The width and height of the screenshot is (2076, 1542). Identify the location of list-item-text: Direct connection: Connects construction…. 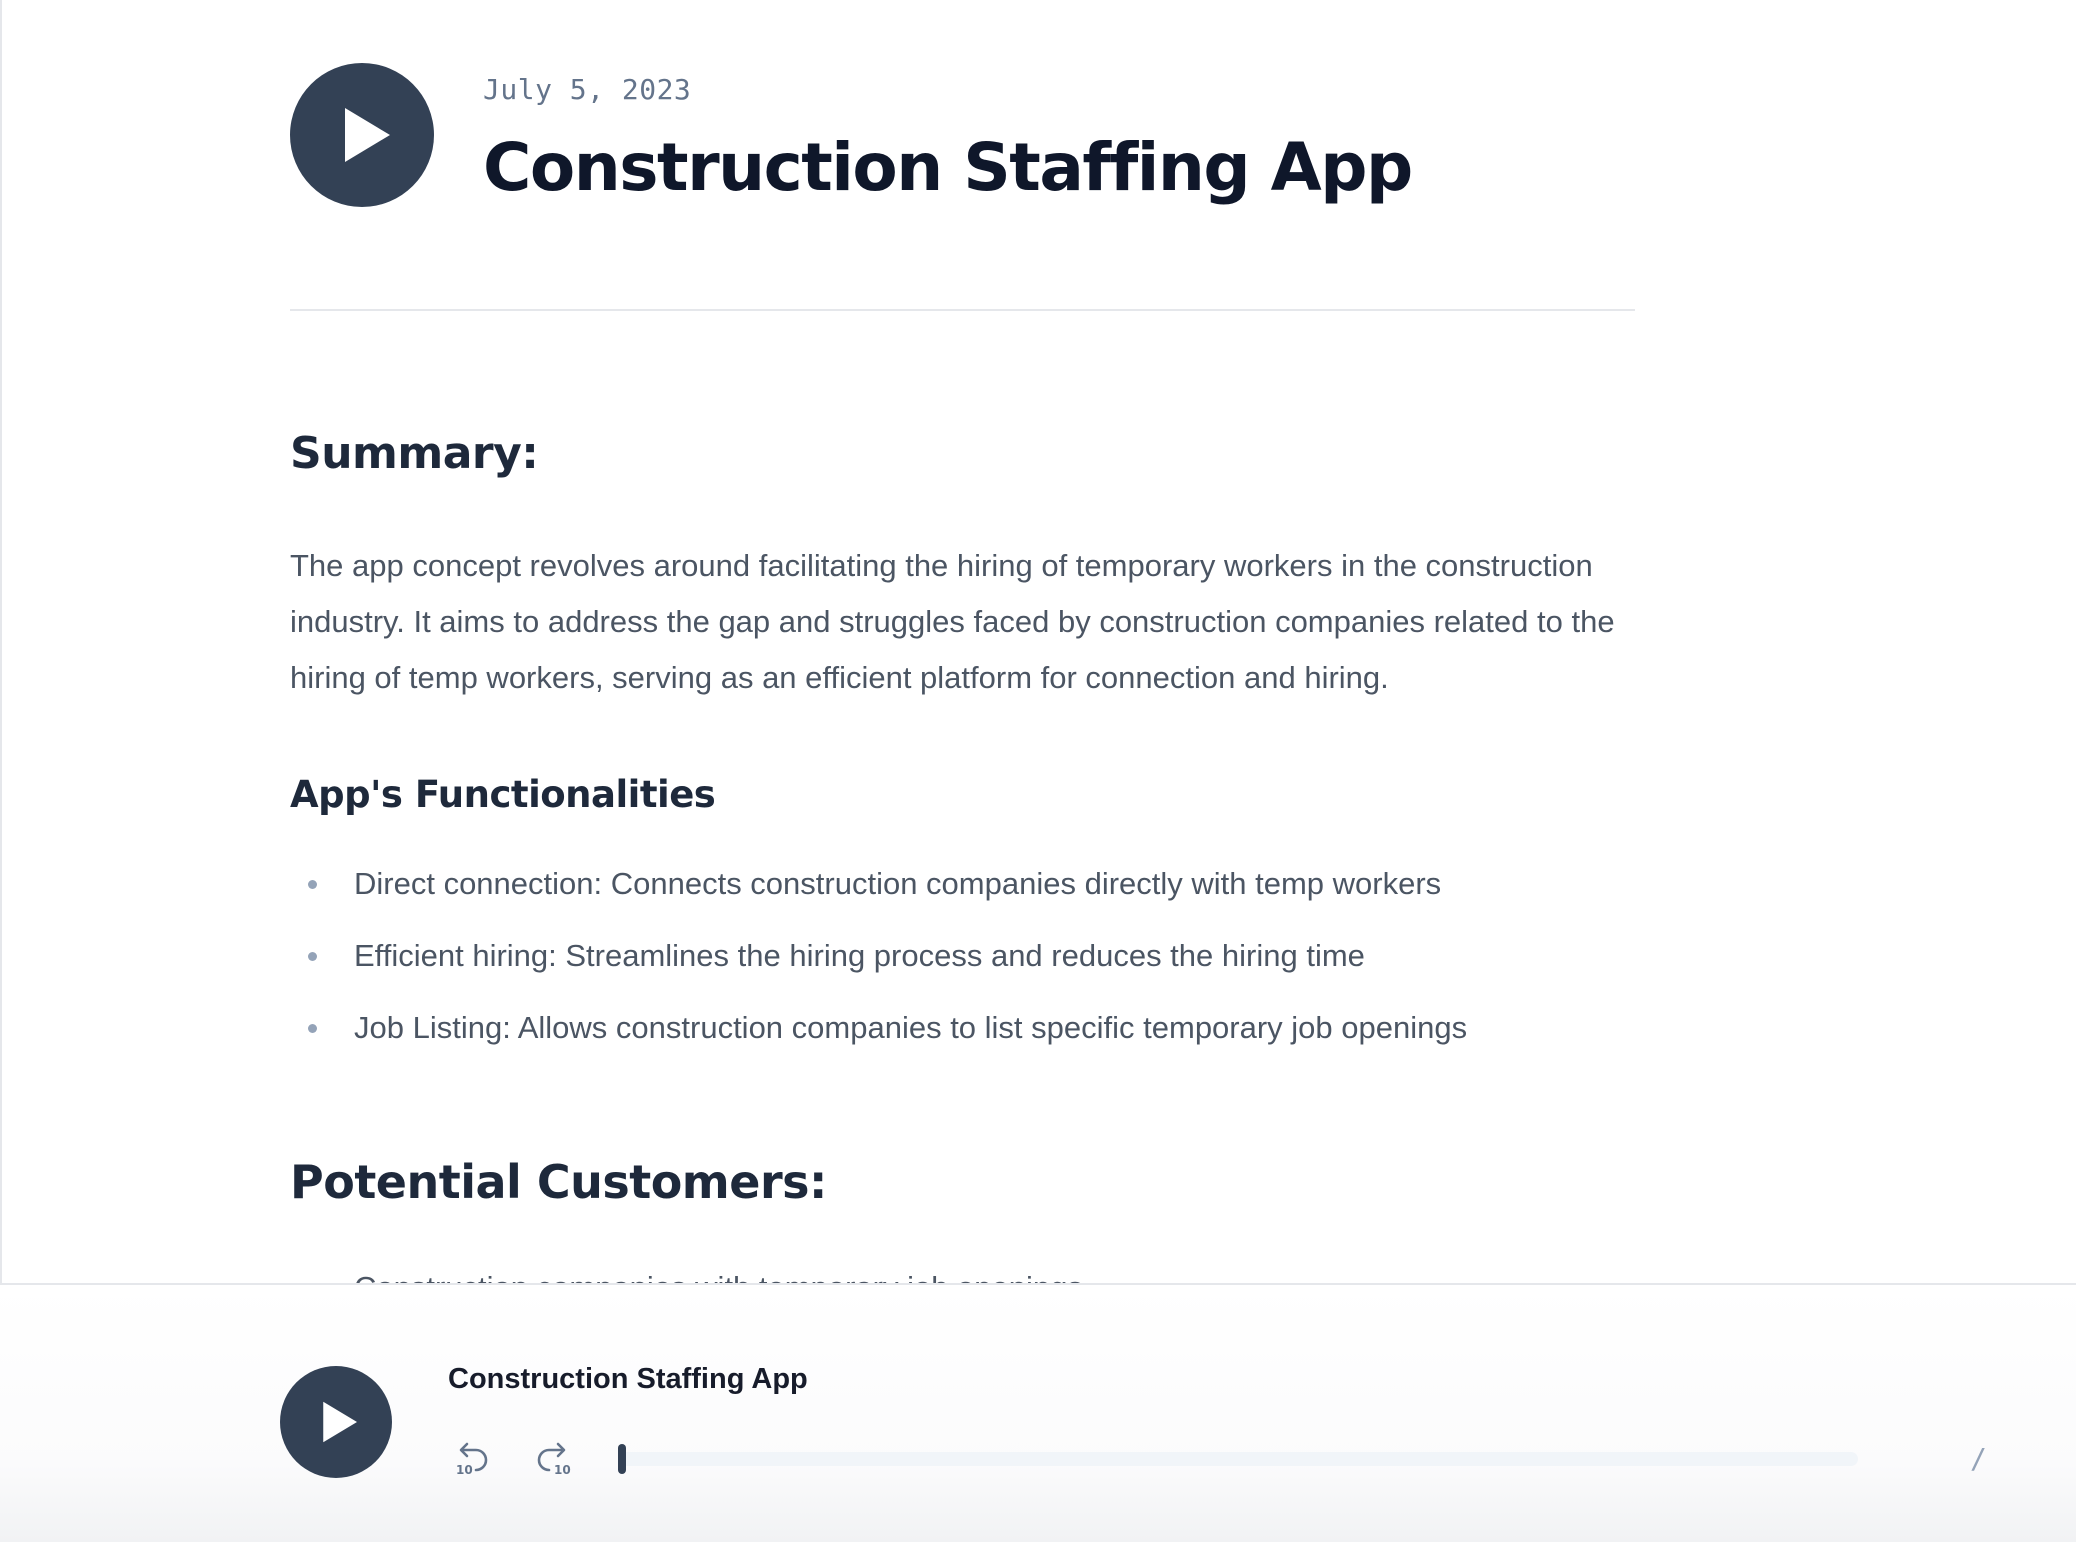
(898, 883).